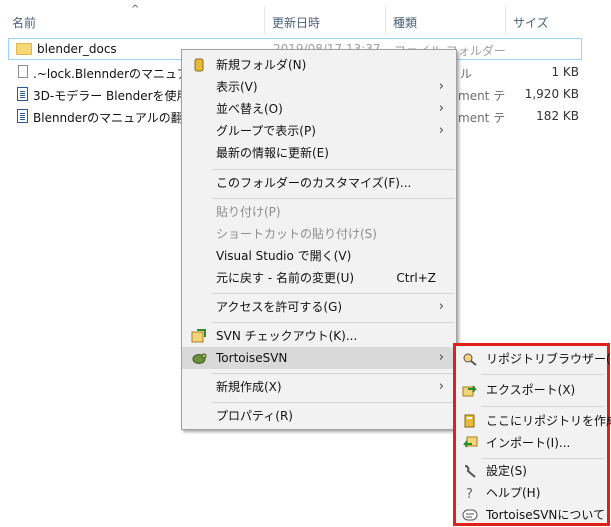 This screenshot has width=611, height=527. Describe the element at coordinates (272, 153) in the screenshot. I see `menu-item-label: 最新の情報に更新(E)` at that location.